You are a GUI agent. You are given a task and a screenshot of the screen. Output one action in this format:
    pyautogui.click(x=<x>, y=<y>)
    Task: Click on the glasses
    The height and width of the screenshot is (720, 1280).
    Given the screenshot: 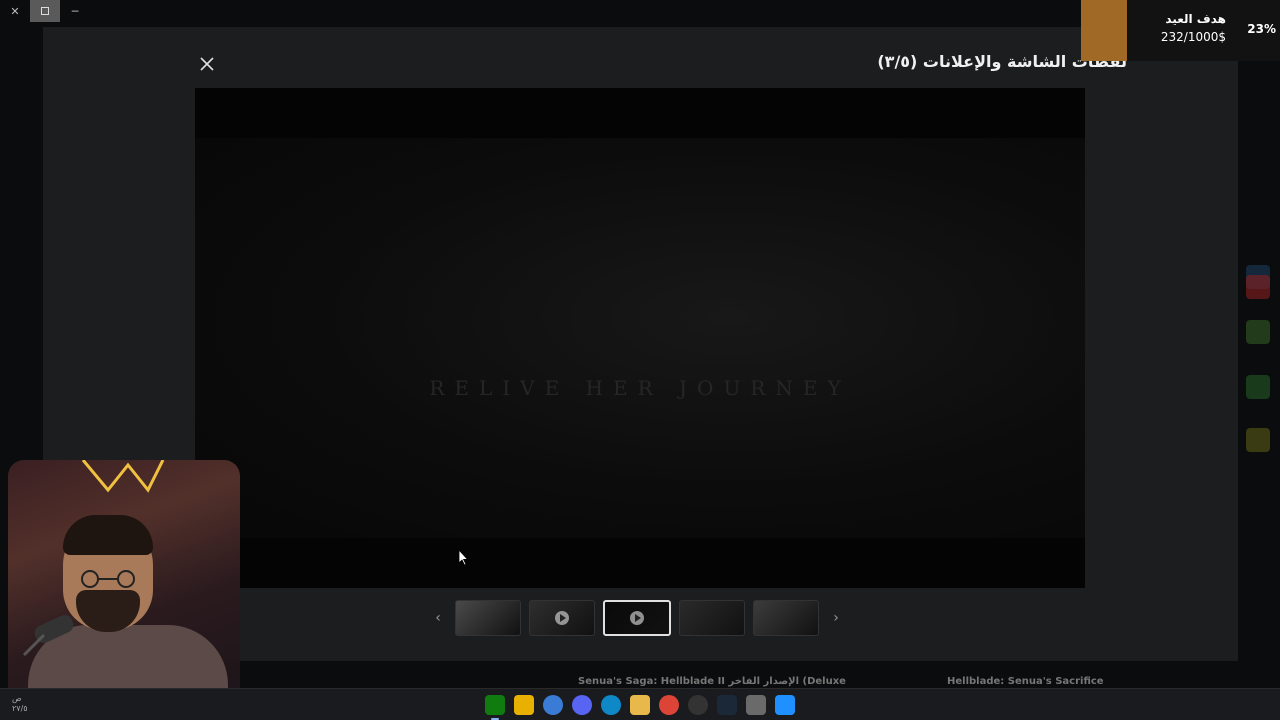 What is the action you would take?
    pyautogui.click(x=108, y=579)
    